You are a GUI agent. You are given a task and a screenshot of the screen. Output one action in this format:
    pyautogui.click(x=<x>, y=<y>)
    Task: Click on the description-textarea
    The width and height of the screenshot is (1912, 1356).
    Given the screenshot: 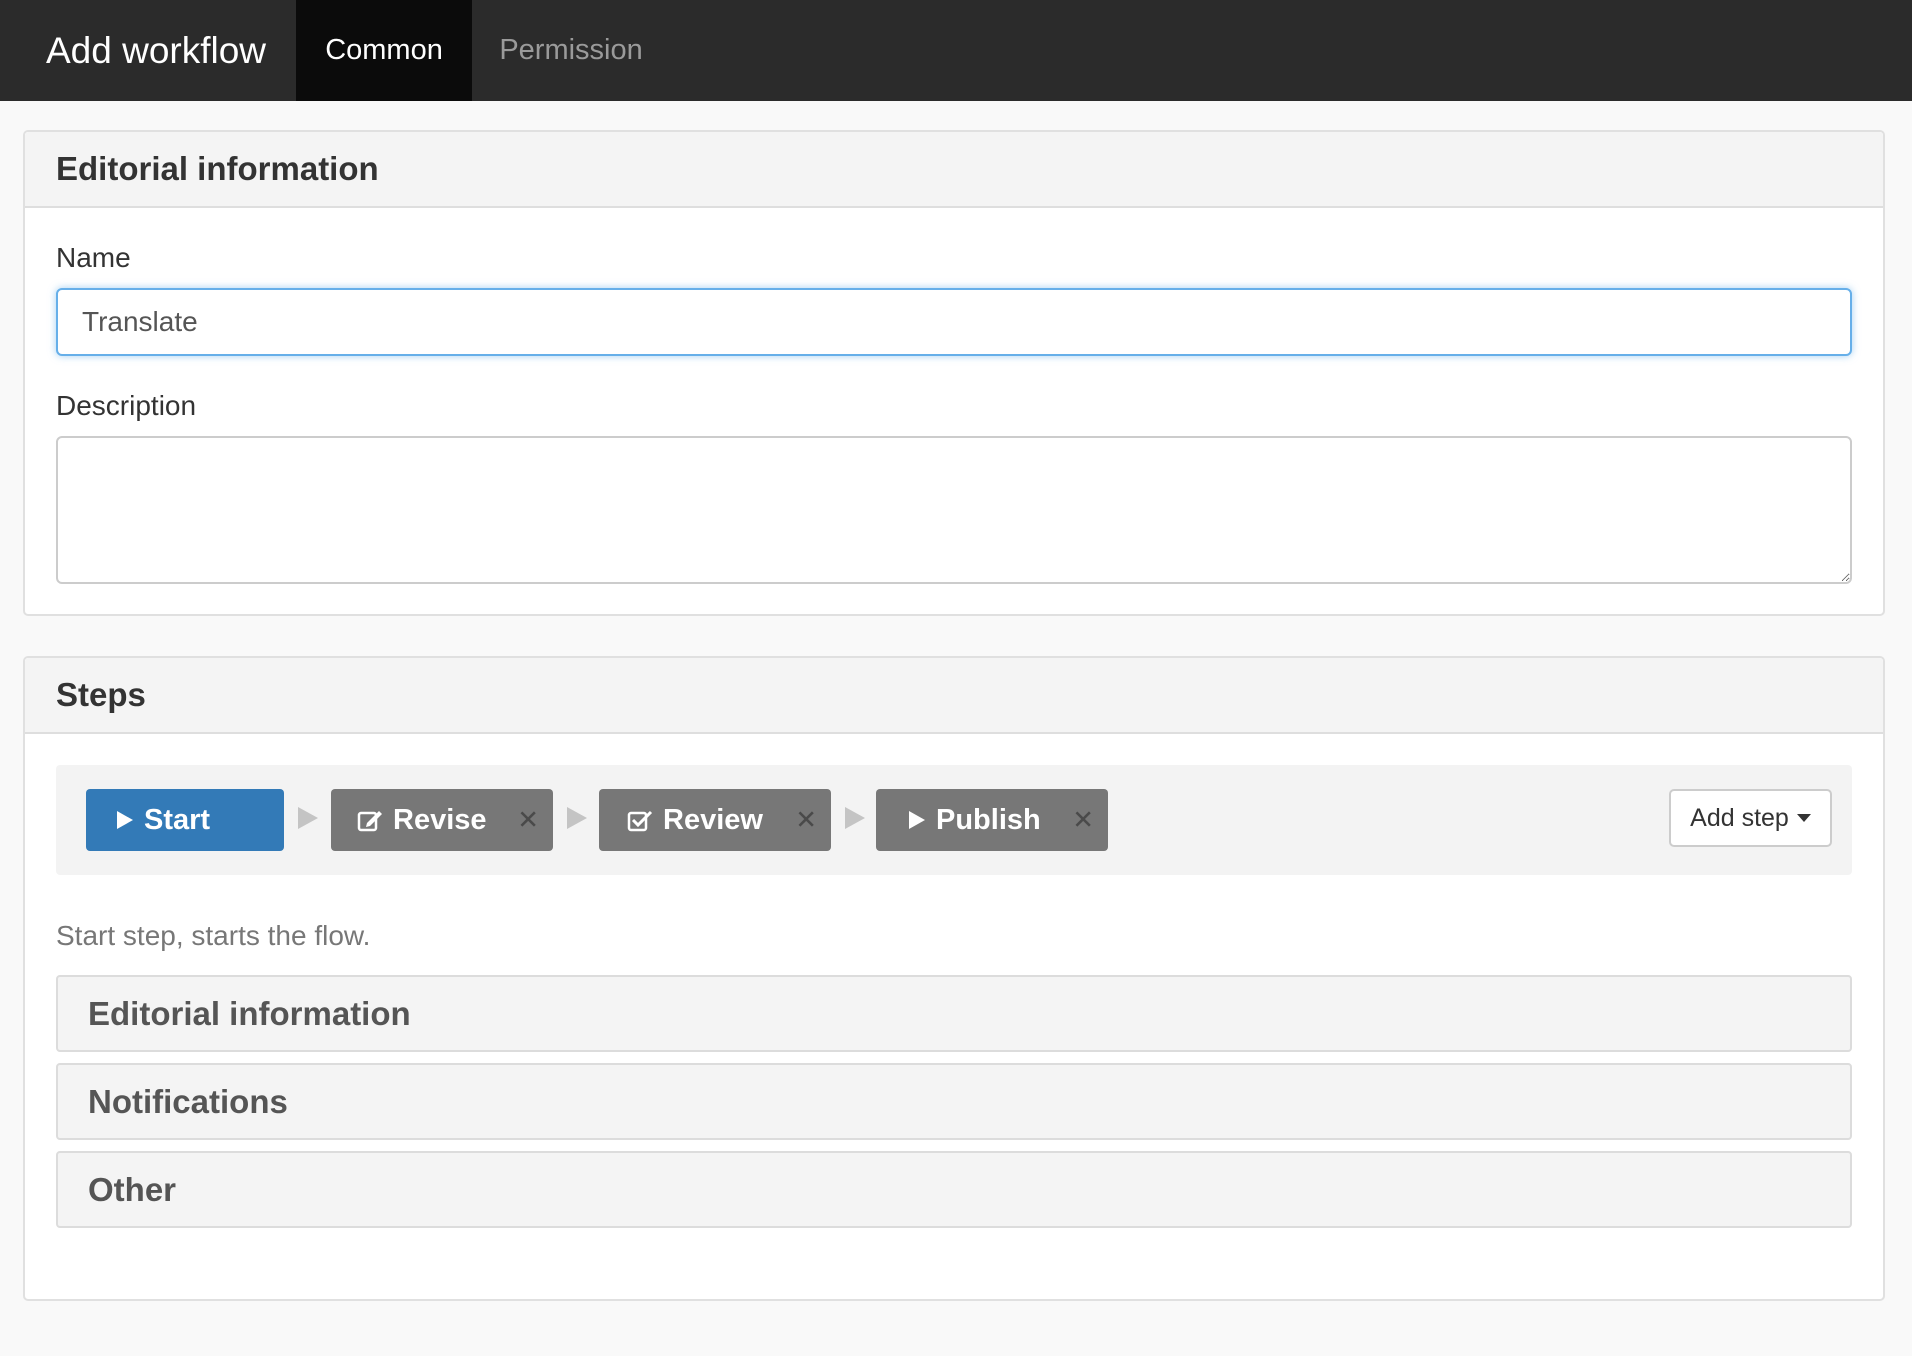 What is the action you would take?
    pyautogui.click(x=954, y=510)
    